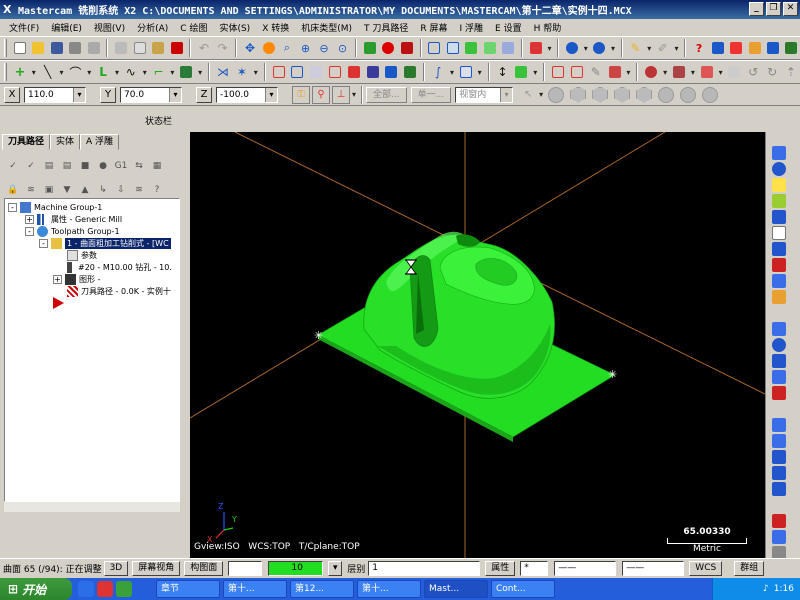 The image size is (800, 600). What do you see at coordinates (301, 94) in the screenshot?
I see `lock-icon: ⚿` at bounding box center [301, 94].